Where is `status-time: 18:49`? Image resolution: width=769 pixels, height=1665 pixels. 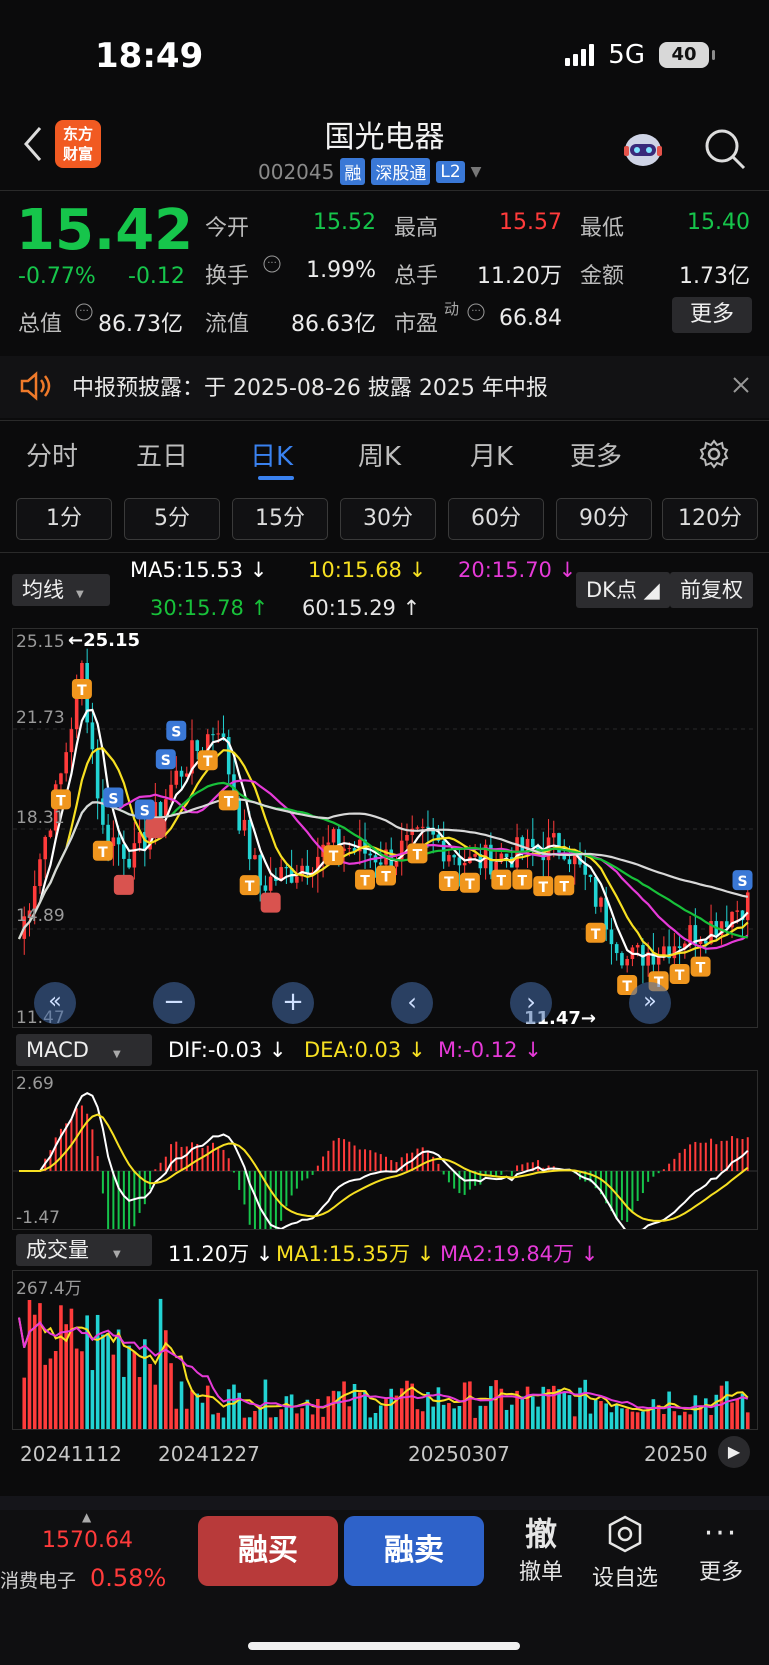
status-time: 18:49 is located at coordinates (149, 56).